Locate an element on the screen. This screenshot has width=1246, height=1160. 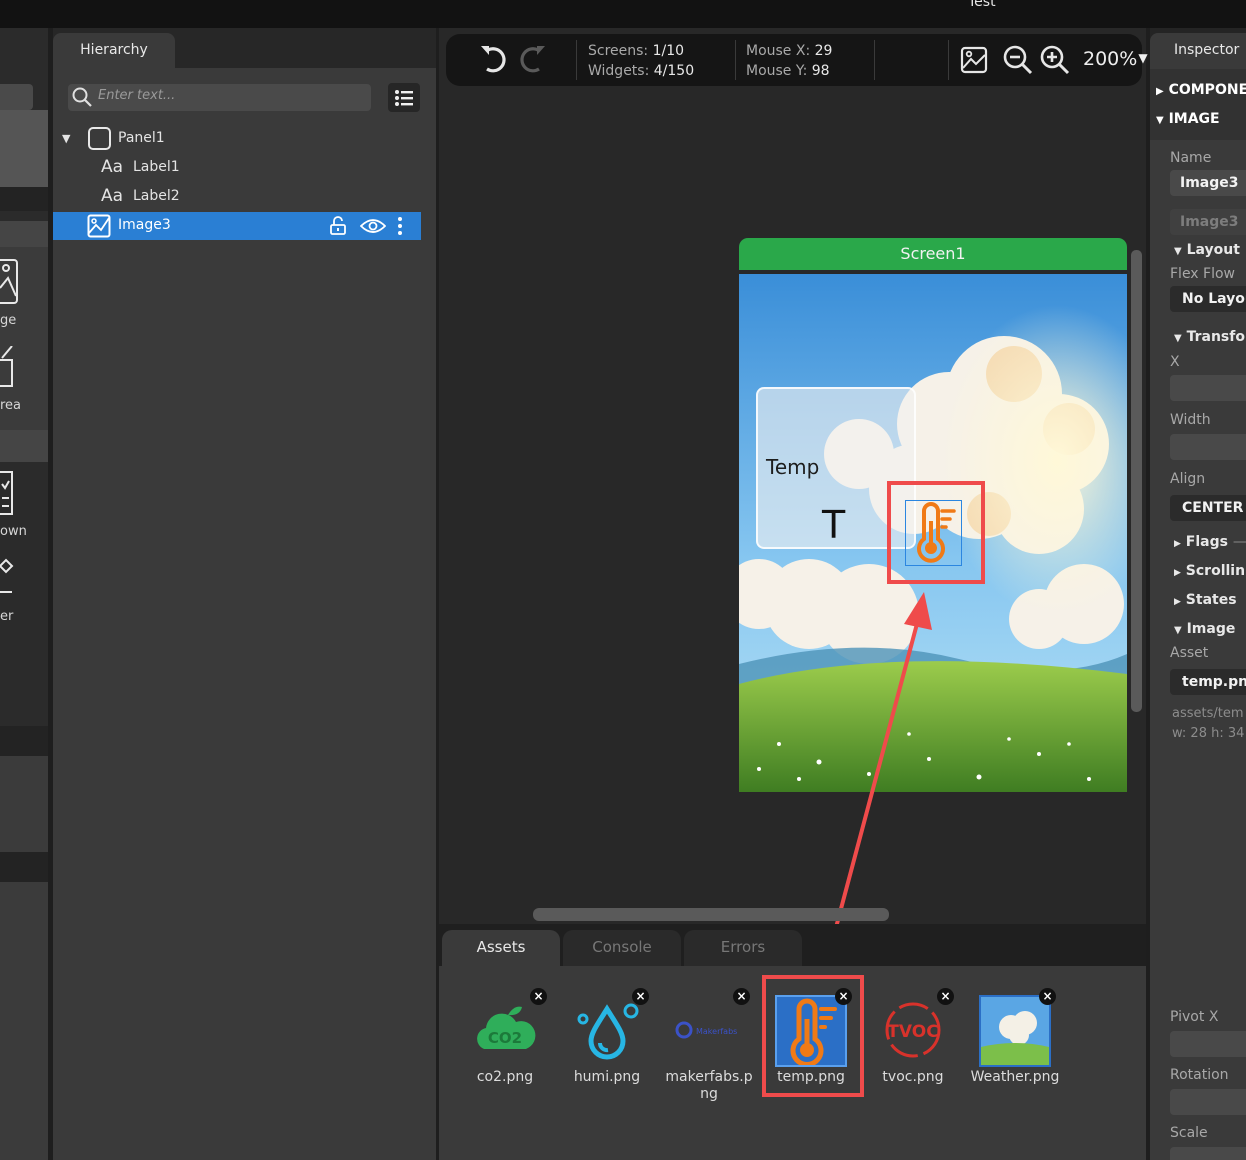
list-view-button is located at coordinates (404, 97).